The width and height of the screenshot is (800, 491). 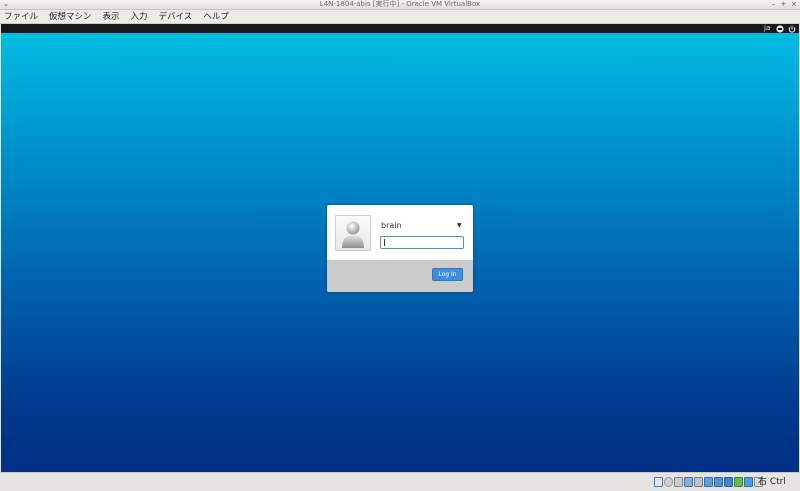 I want to click on window-controls: – + ×, so click(x=784, y=4).